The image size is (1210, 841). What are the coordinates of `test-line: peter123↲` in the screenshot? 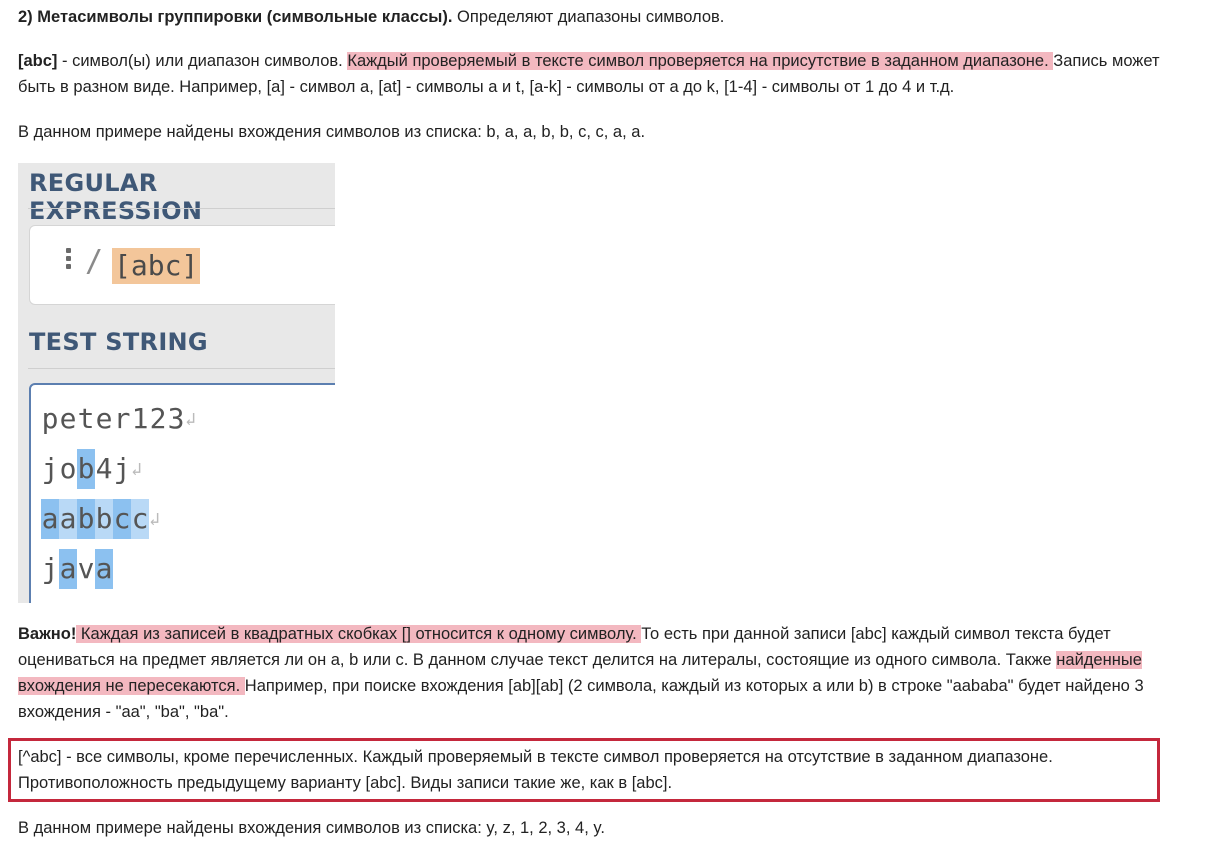 It's located at (118, 419).